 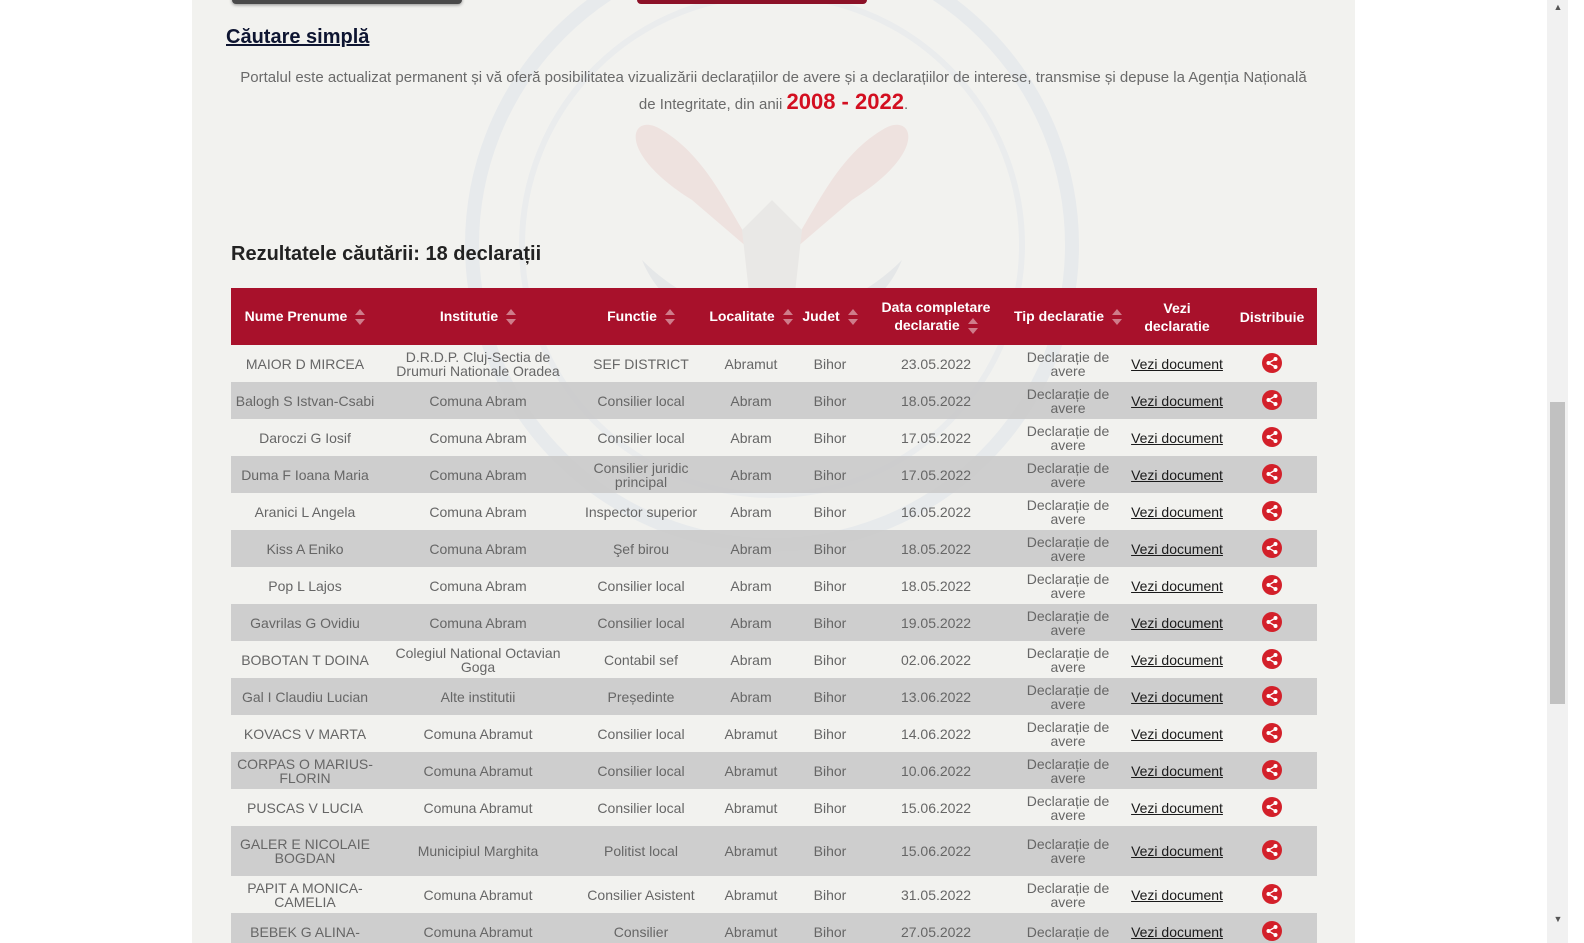 I want to click on cell-data: 02.06.2022, so click(x=936, y=659).